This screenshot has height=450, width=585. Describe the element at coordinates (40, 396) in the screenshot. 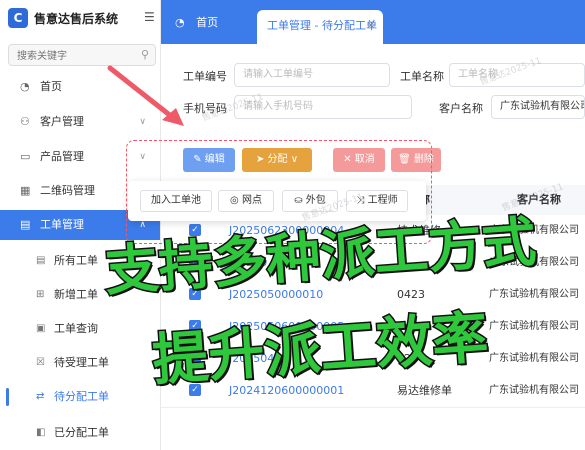

I see `assign-icon: ⇄` at that location.